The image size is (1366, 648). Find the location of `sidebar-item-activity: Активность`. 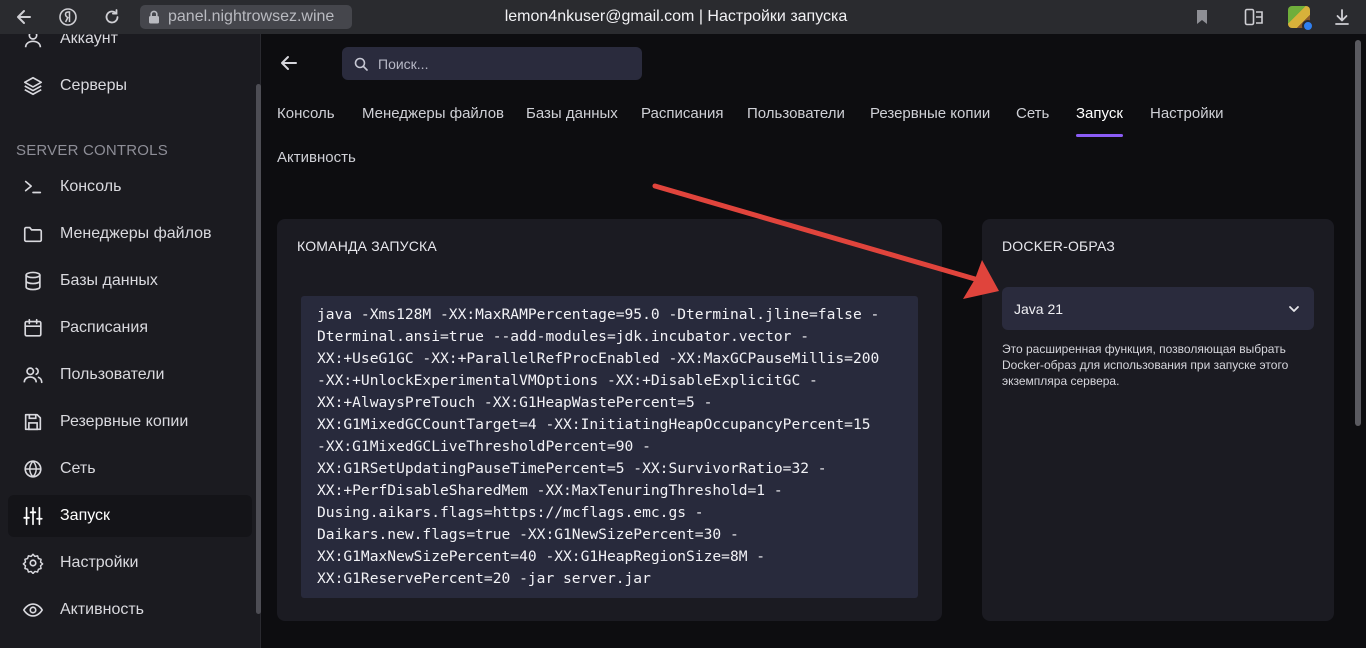

sidebar-item-activity: Активность is located at coordinates (130, 610).